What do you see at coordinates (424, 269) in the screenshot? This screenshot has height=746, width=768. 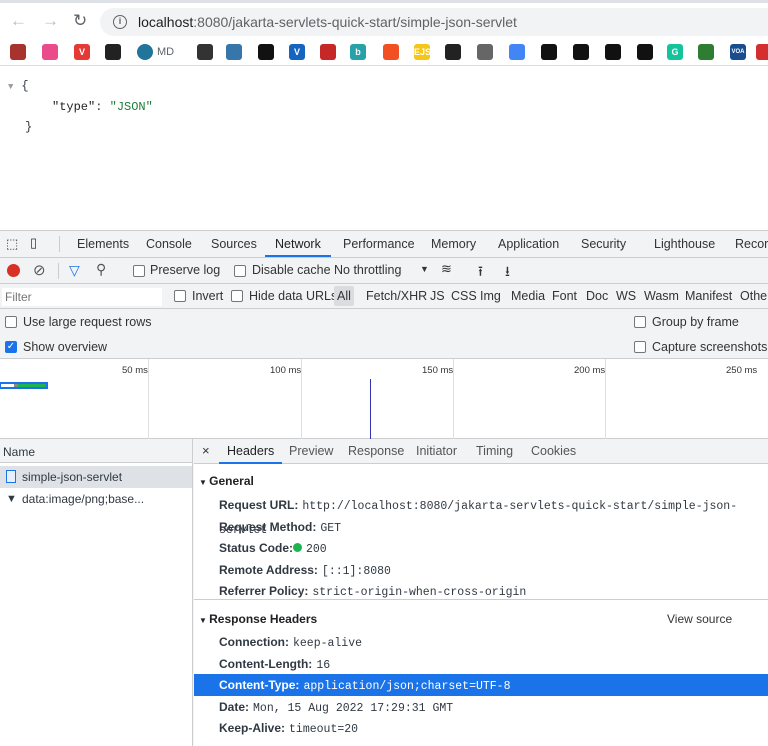 I see `chevron-down-icon: ▼` at bounding box center [424, 269].